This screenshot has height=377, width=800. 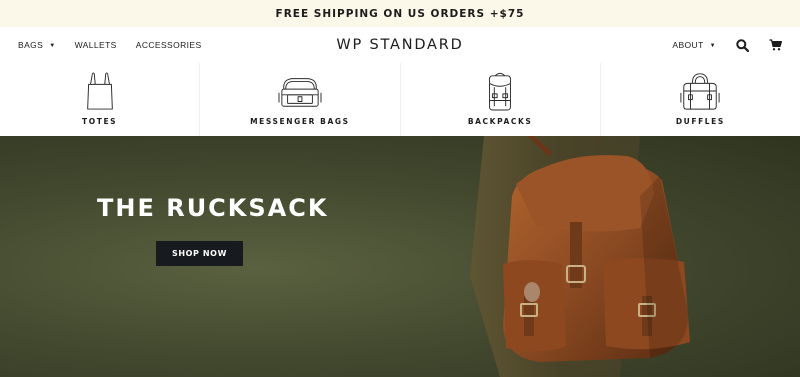 What do you see at coordinates (31, 45) in the screenshot?
I see `nav-bags-label: BAGS` at bounding box center [31, 45].